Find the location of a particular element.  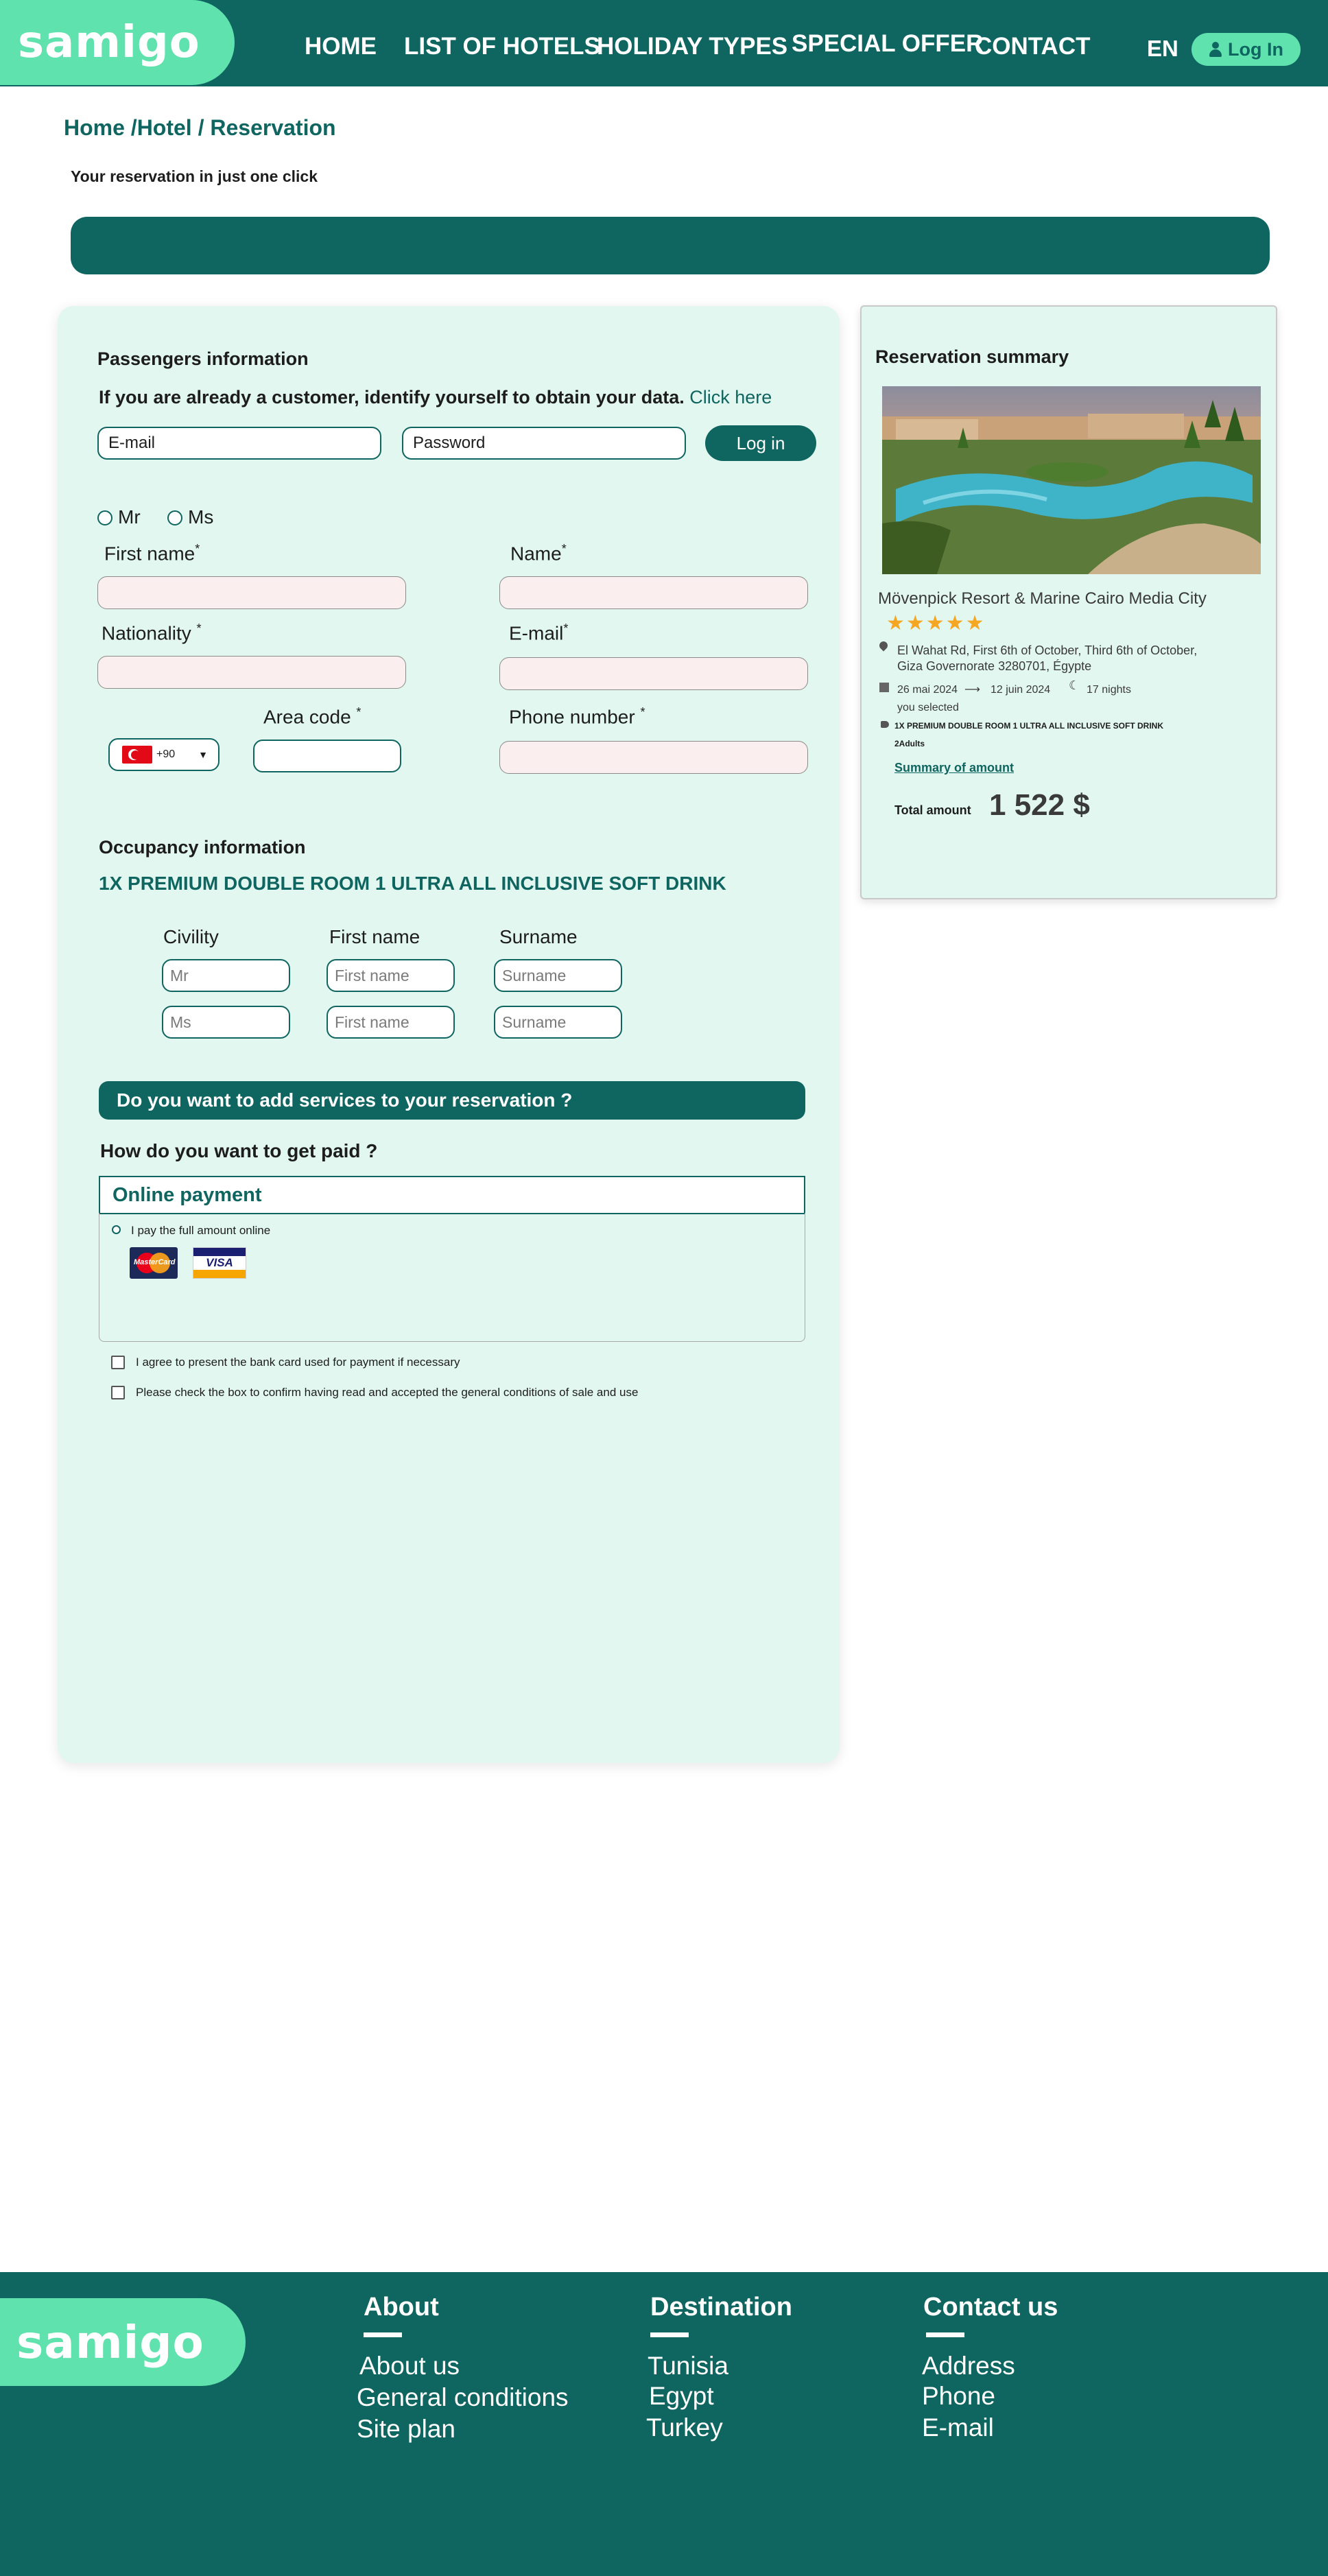

occupant1-civility-input: Mr is located at coordinates (226, 975).